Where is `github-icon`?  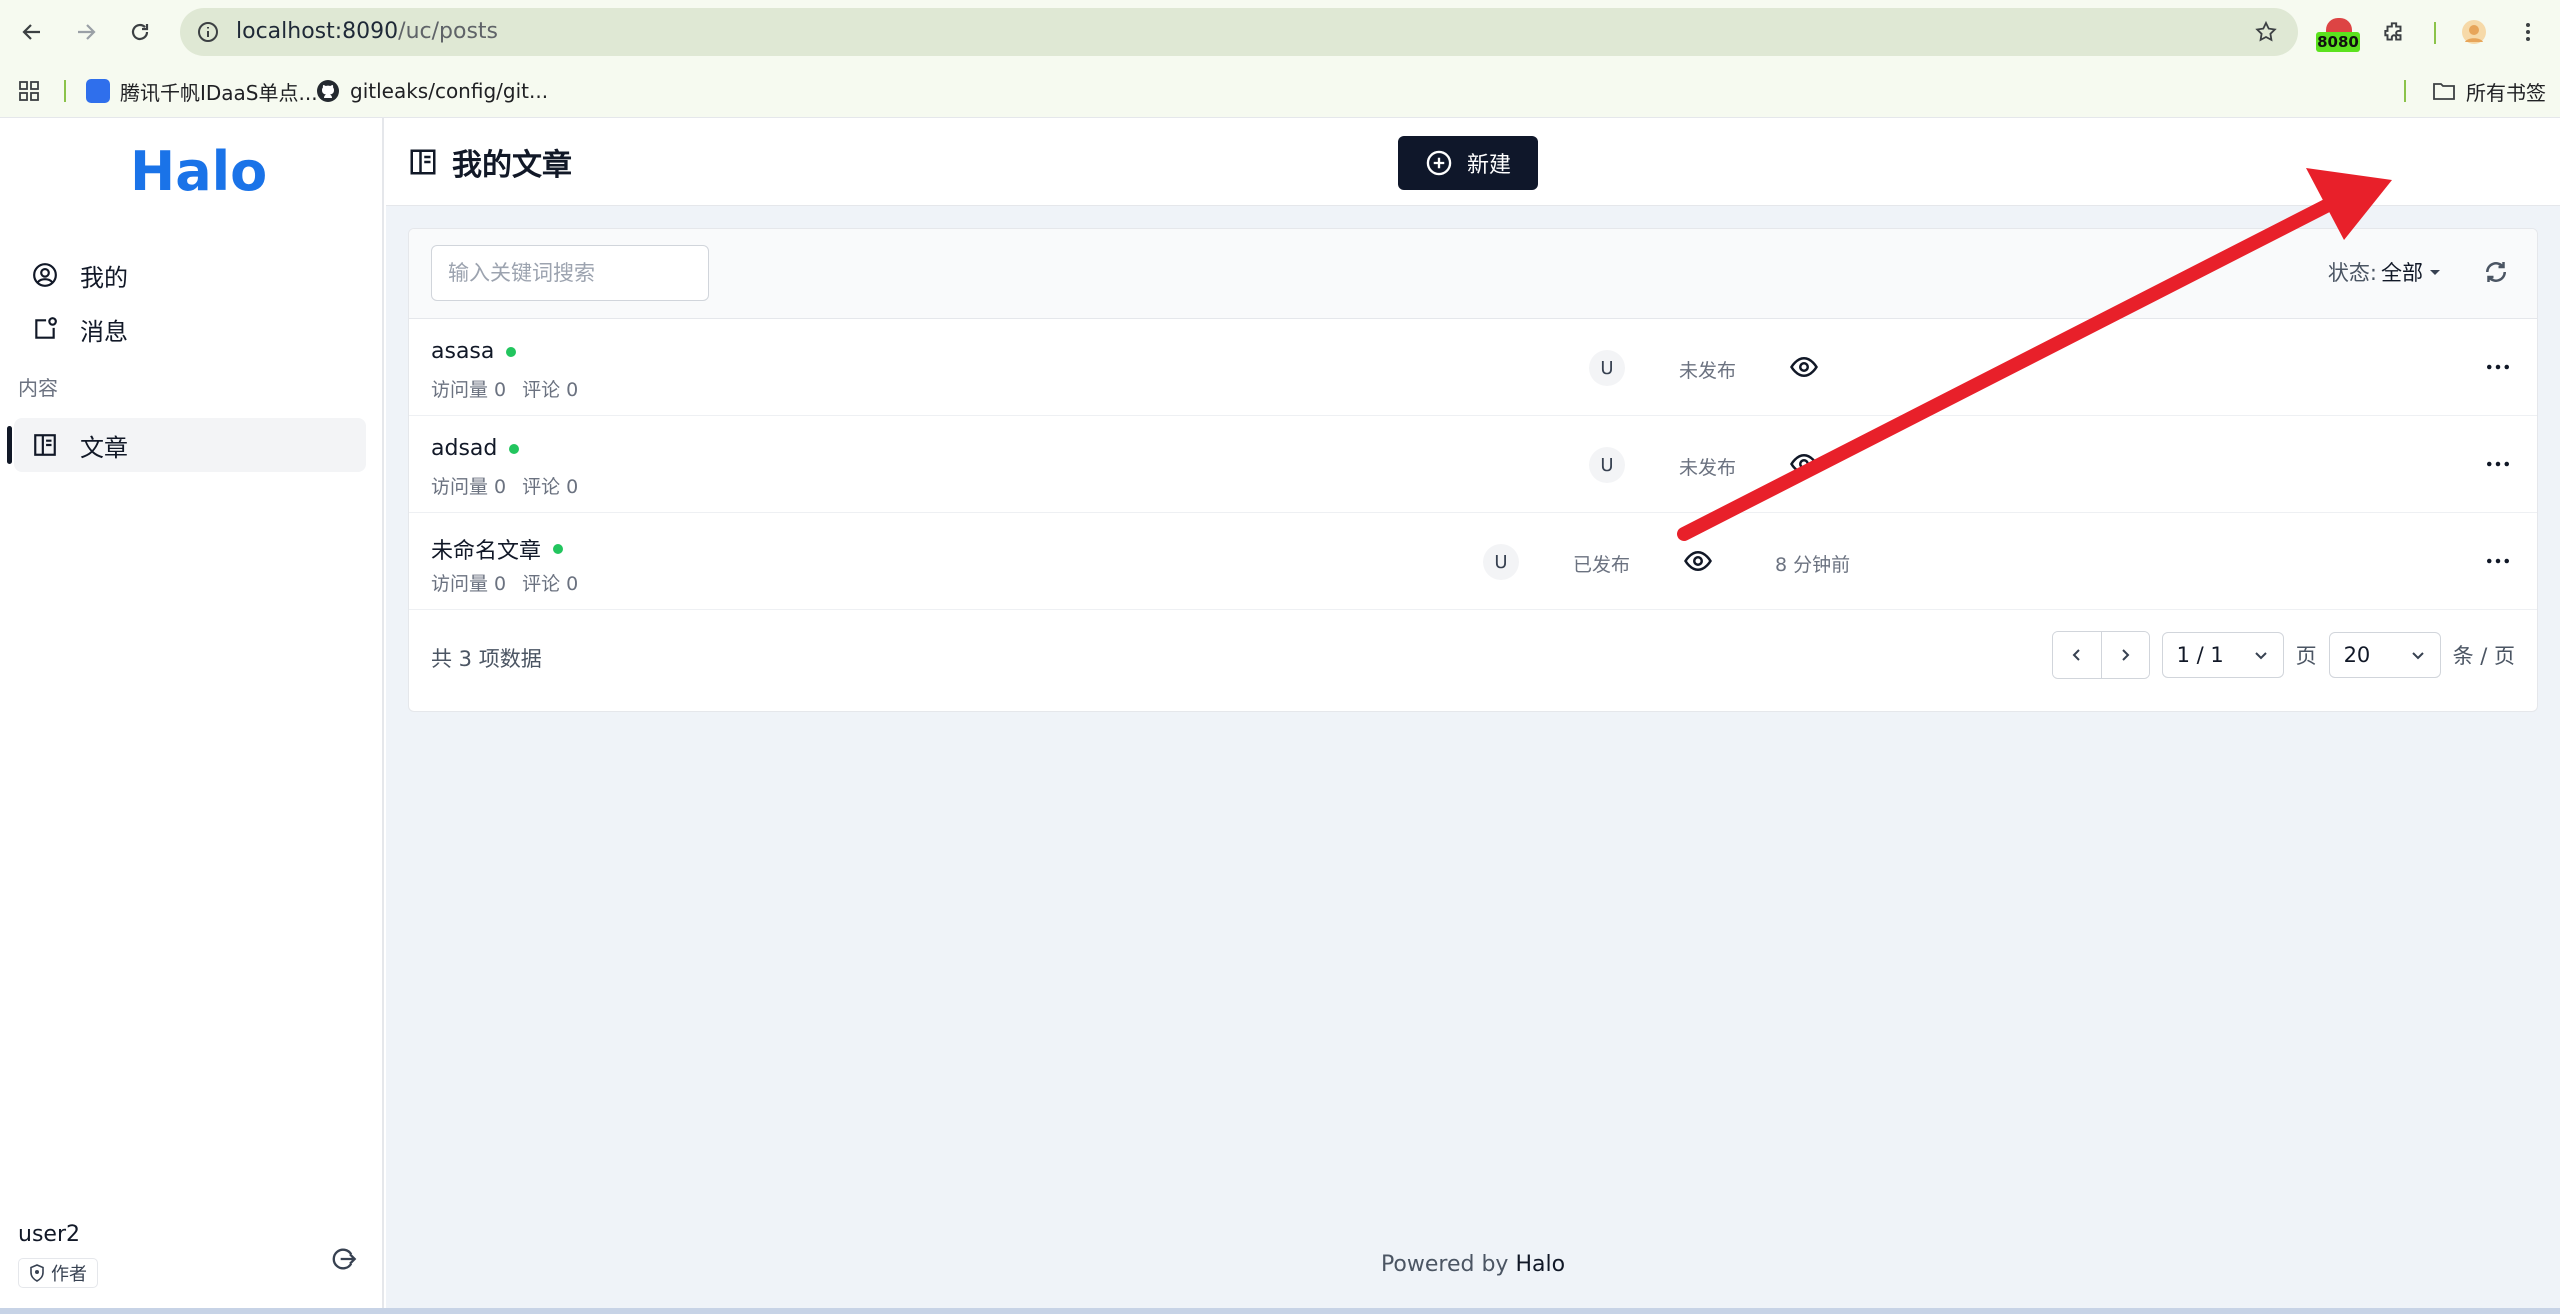 github-icon is located at coordinates (328, 91).